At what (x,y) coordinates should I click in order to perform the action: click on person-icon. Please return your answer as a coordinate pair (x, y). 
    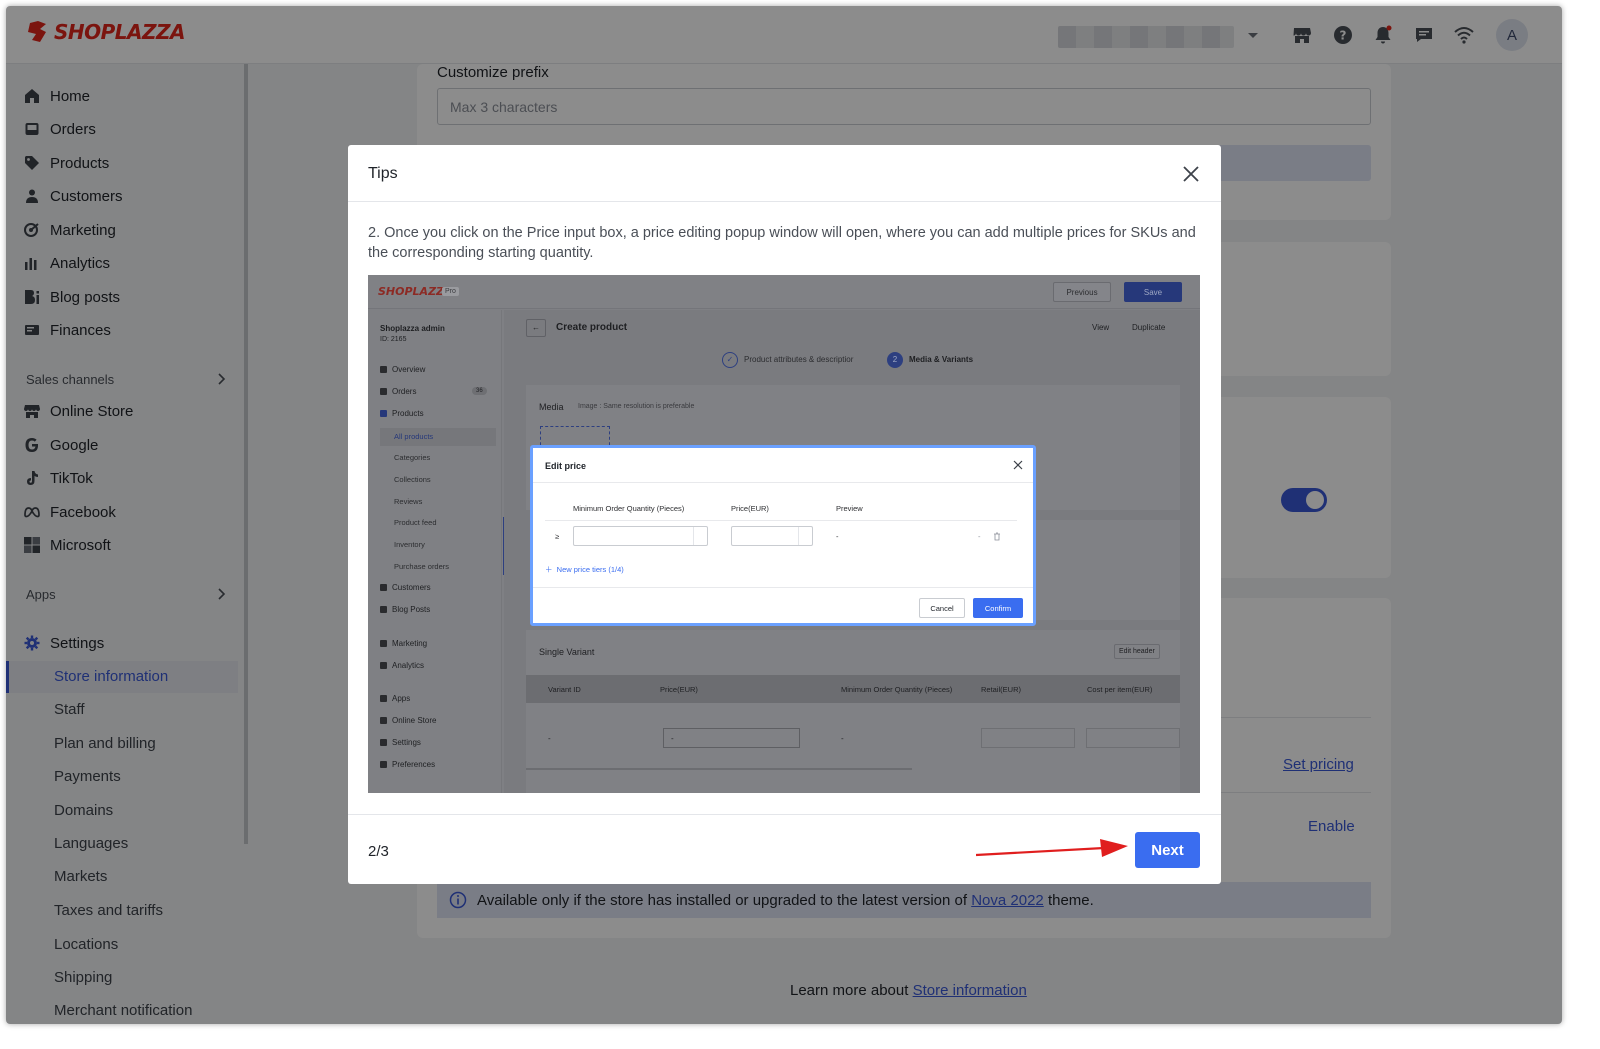
    Looking at the image, I should click on (383, 587).